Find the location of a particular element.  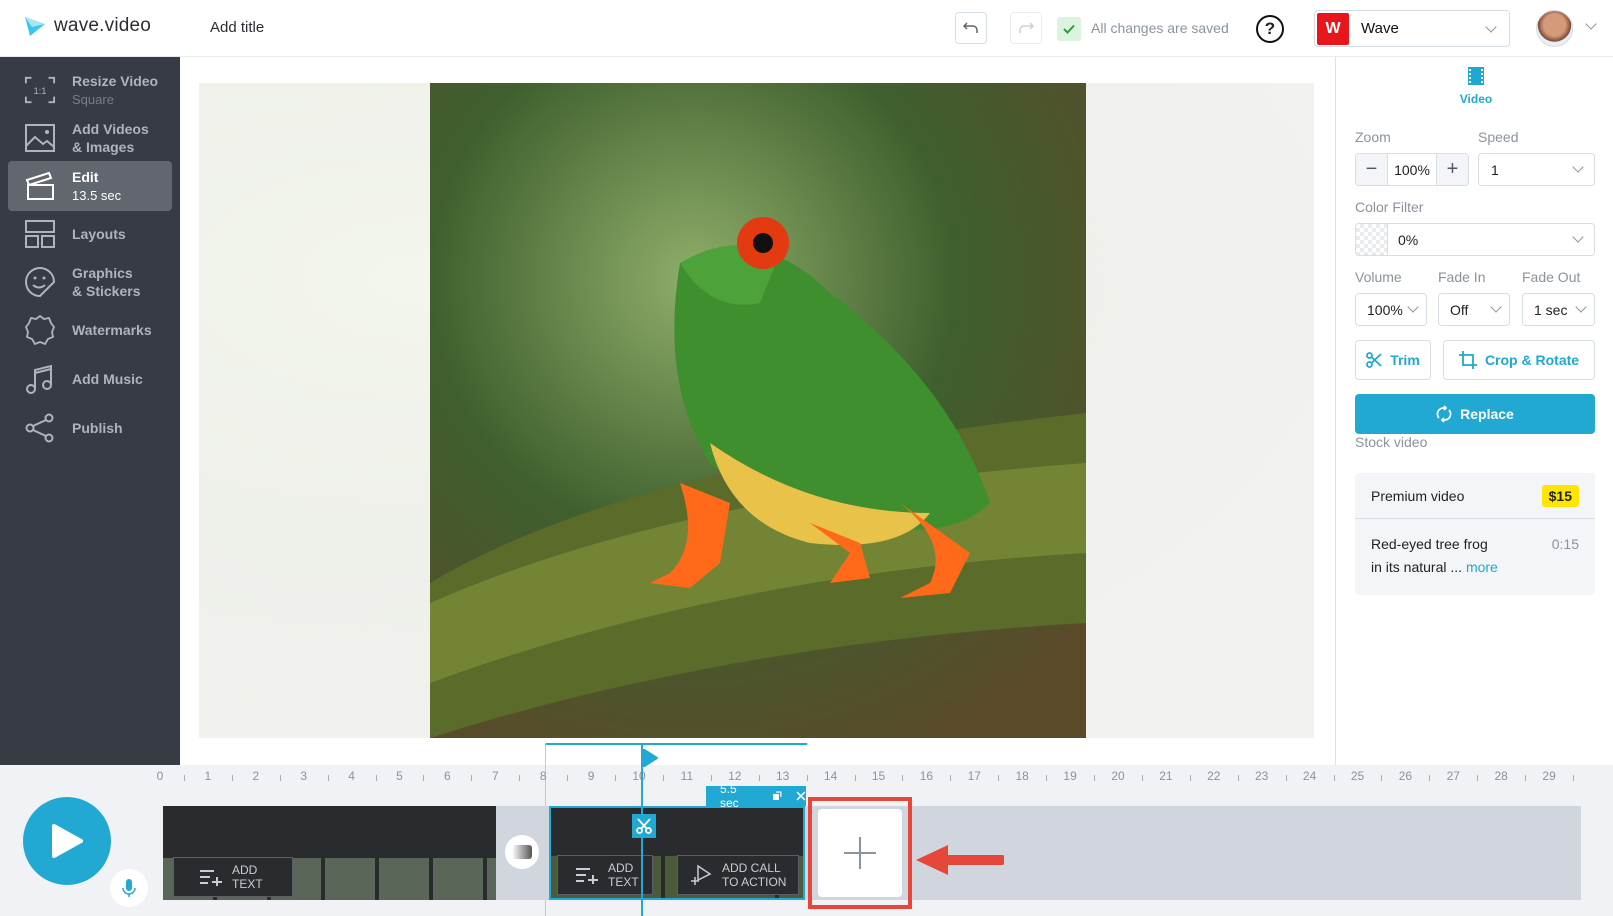

sidebar-item-add-music: Add Music is located at coordinates (90, 379).